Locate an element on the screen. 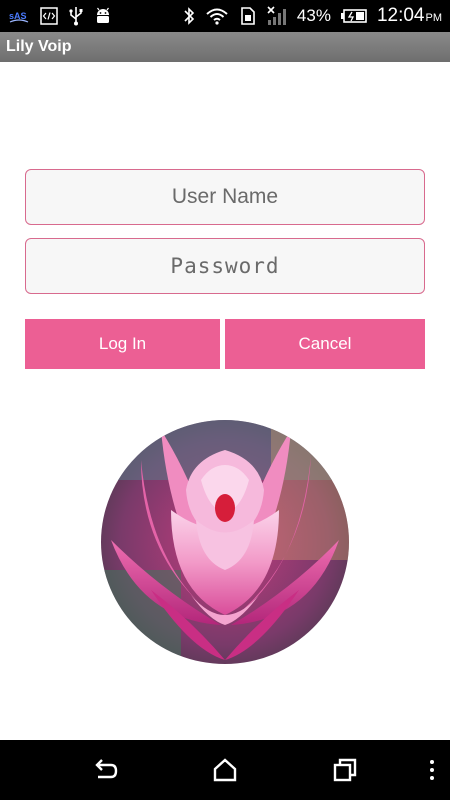 The height and width of the screenshot is (800, 450). home-icon is located at coordinates (225, 770).